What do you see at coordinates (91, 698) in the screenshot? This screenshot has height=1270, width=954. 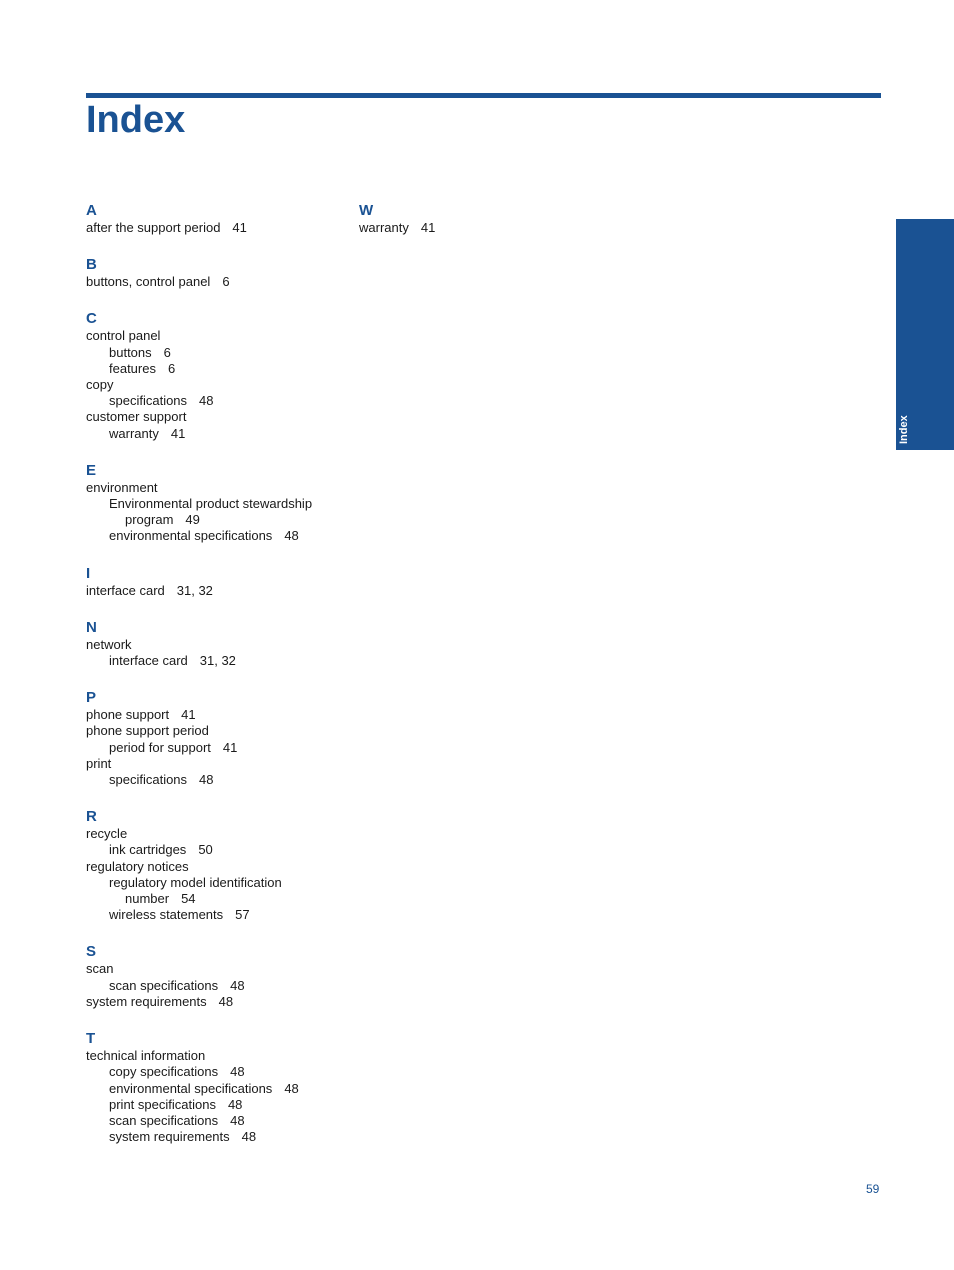 I see `section-letter: P` at bounding box center [91, 698].